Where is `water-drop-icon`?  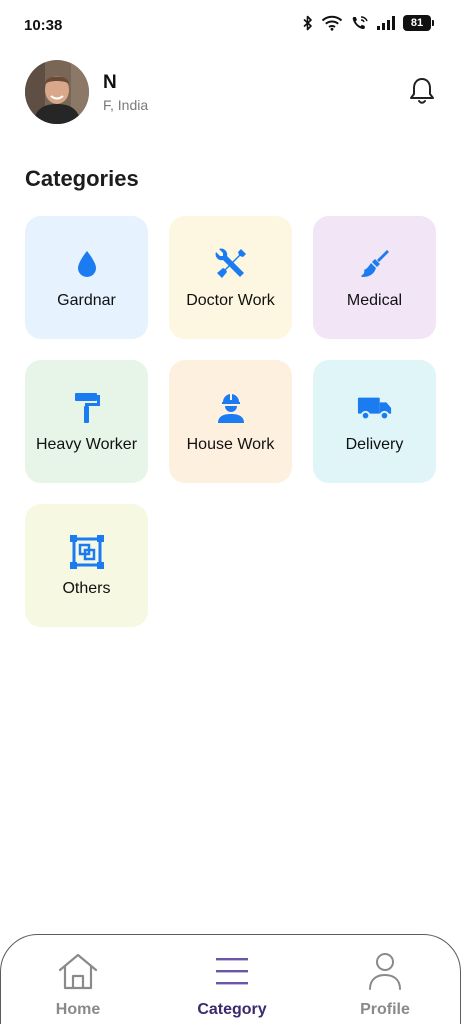 water-drop-icon is located at coordinates (87, 264).